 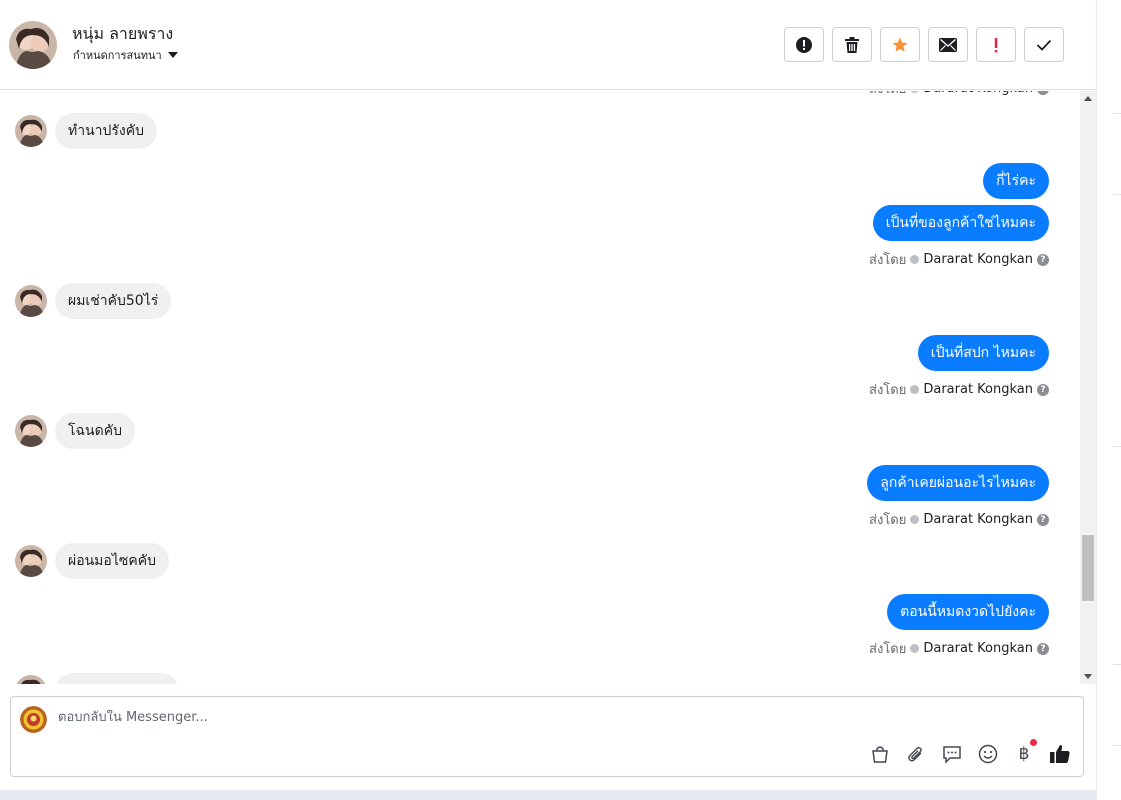 What do you see at coordinates (983, 353) in the screenshot?
I see `message-bubble-outgoing: เป็นที่สปก ไหมคะ` at bounding box center [983, 353].